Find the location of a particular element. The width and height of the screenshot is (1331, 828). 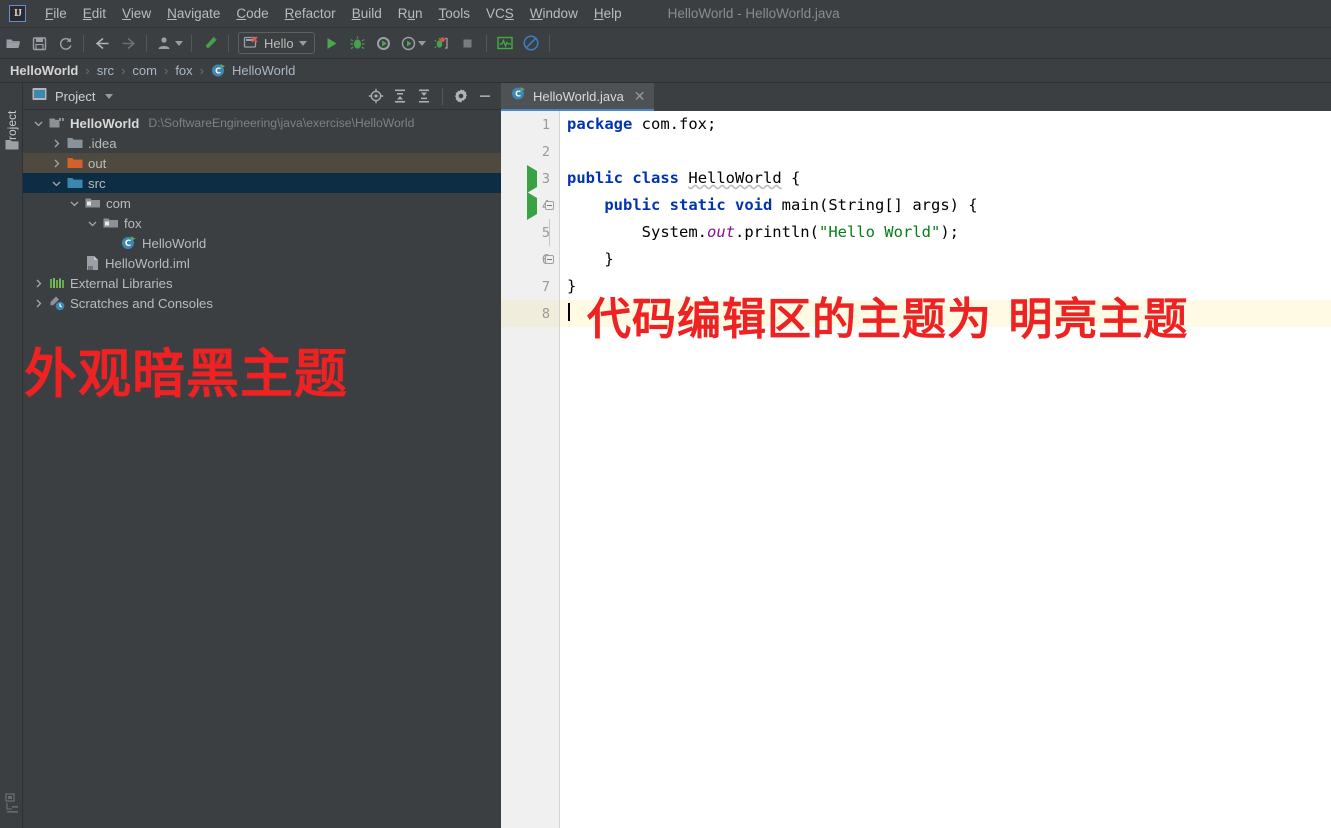

attach-debugger-icon is located at coordinates (442, 43).